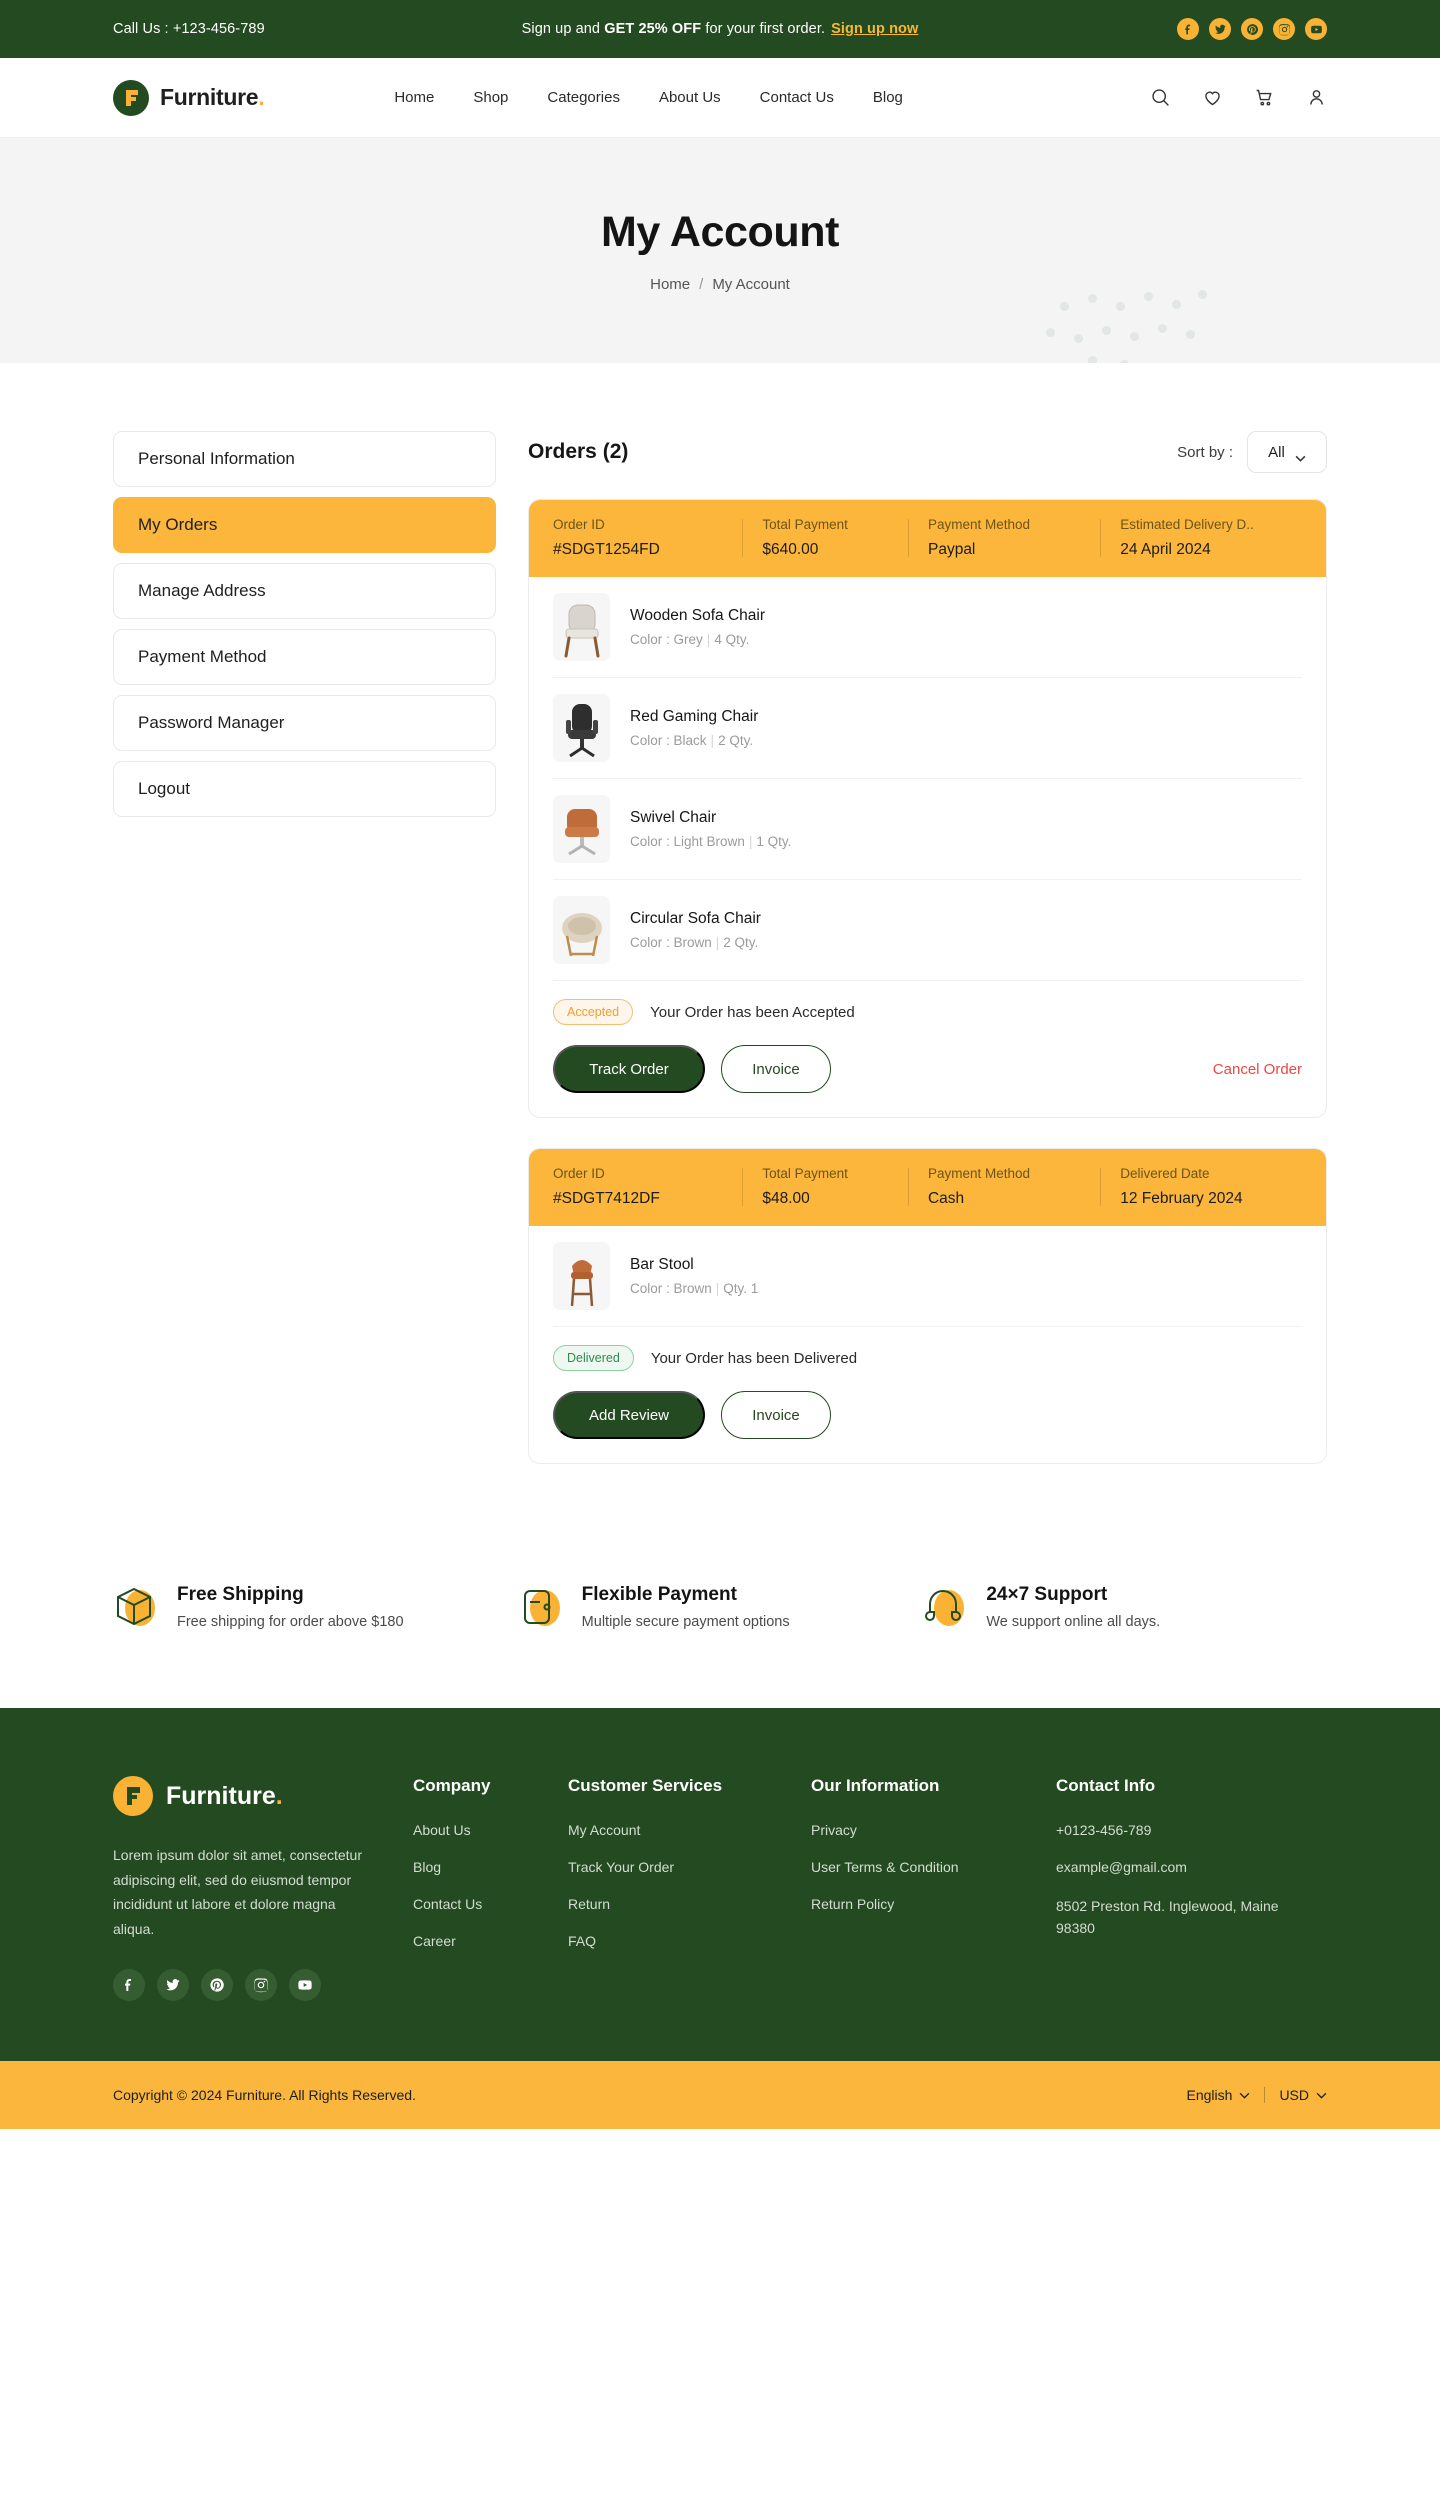 This screenshot has width=1440, height=2518. Describe the element at coordinates (136, 1607) in the screenshot. I see `shipping-box-icon` at that location.